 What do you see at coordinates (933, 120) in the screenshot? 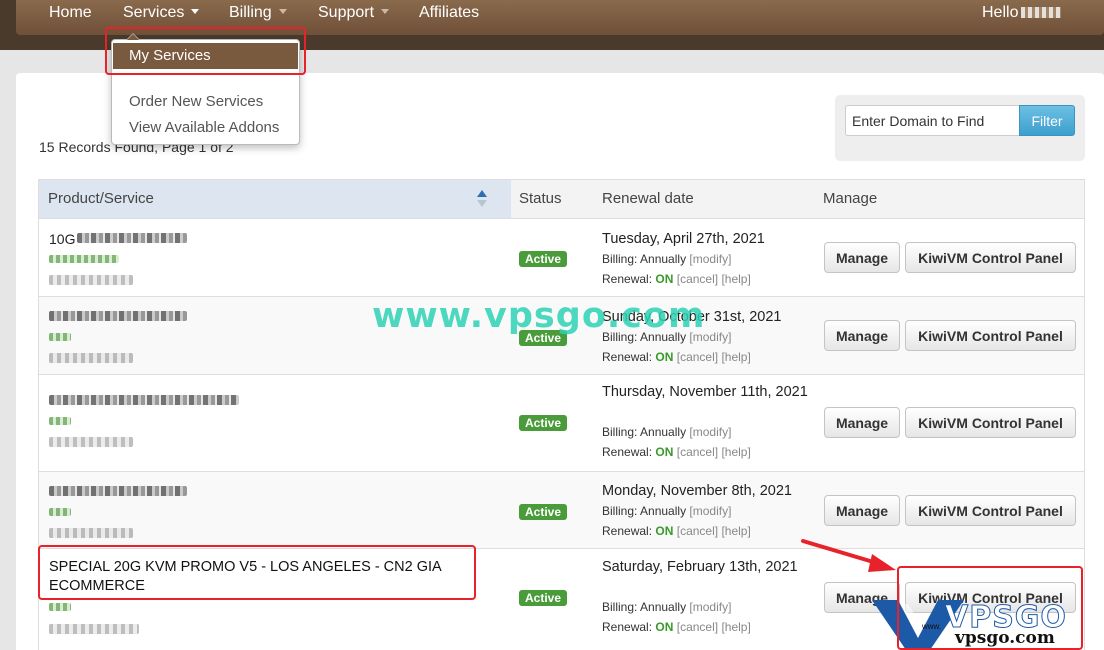
I see `domain-search-input` at bounding box center [933, 120].